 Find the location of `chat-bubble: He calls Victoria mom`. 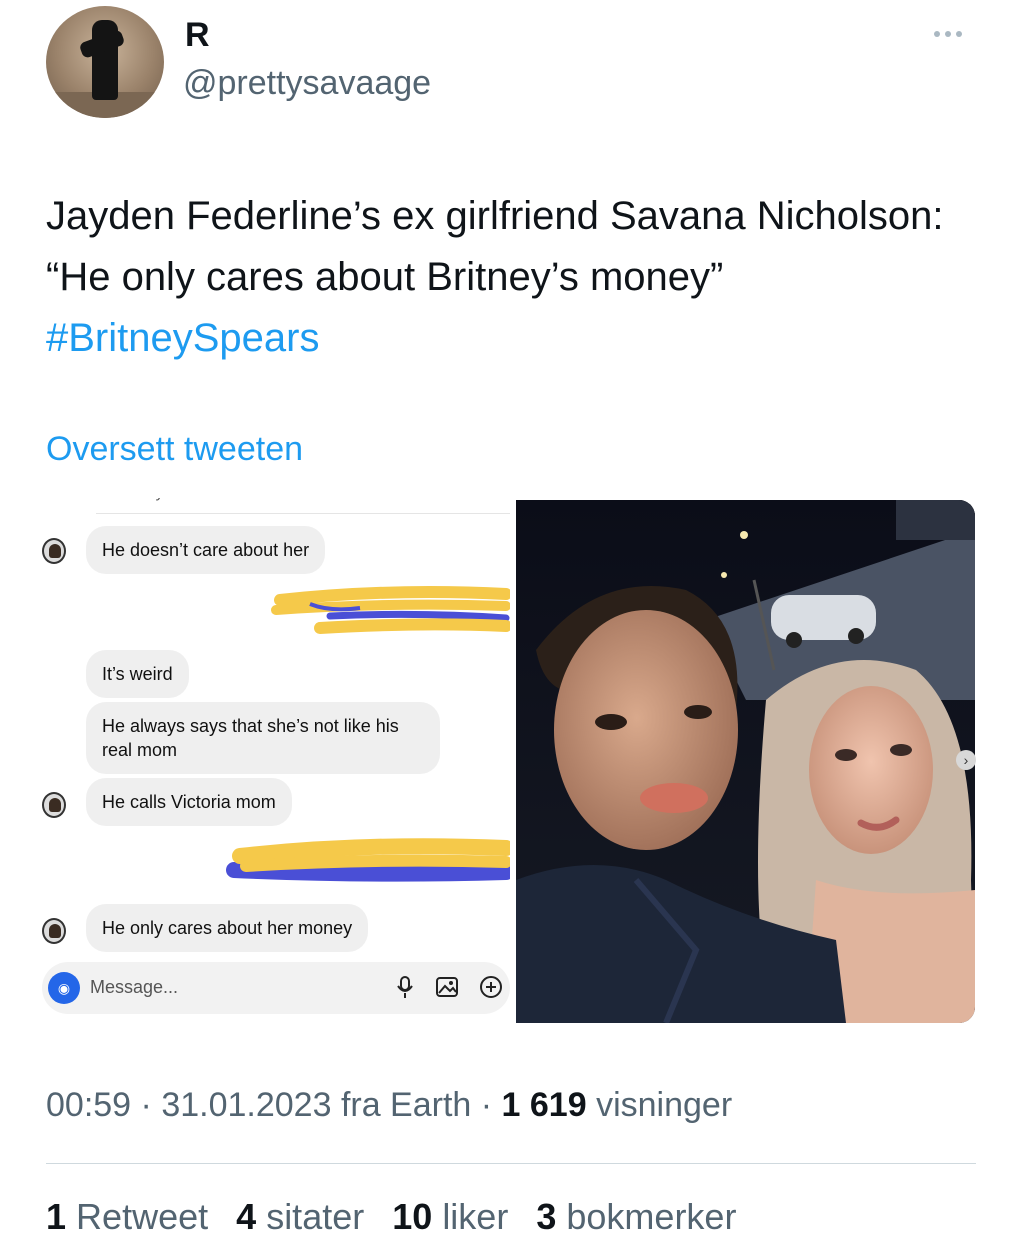

chat-bubble: He calls Victoria mom is located at coordinates (189, 802).